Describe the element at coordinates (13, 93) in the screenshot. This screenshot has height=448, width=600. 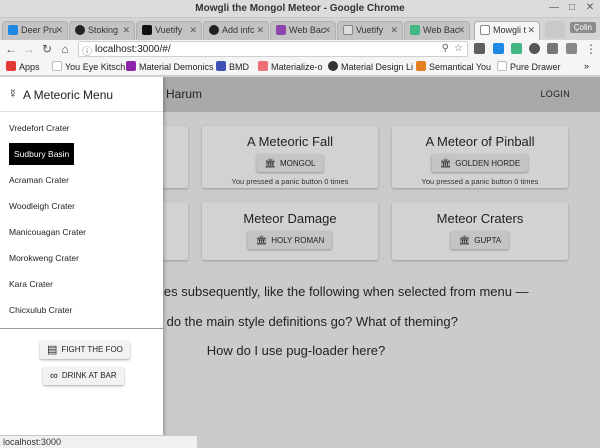
I see `mercury-icon: ☿` at that location.